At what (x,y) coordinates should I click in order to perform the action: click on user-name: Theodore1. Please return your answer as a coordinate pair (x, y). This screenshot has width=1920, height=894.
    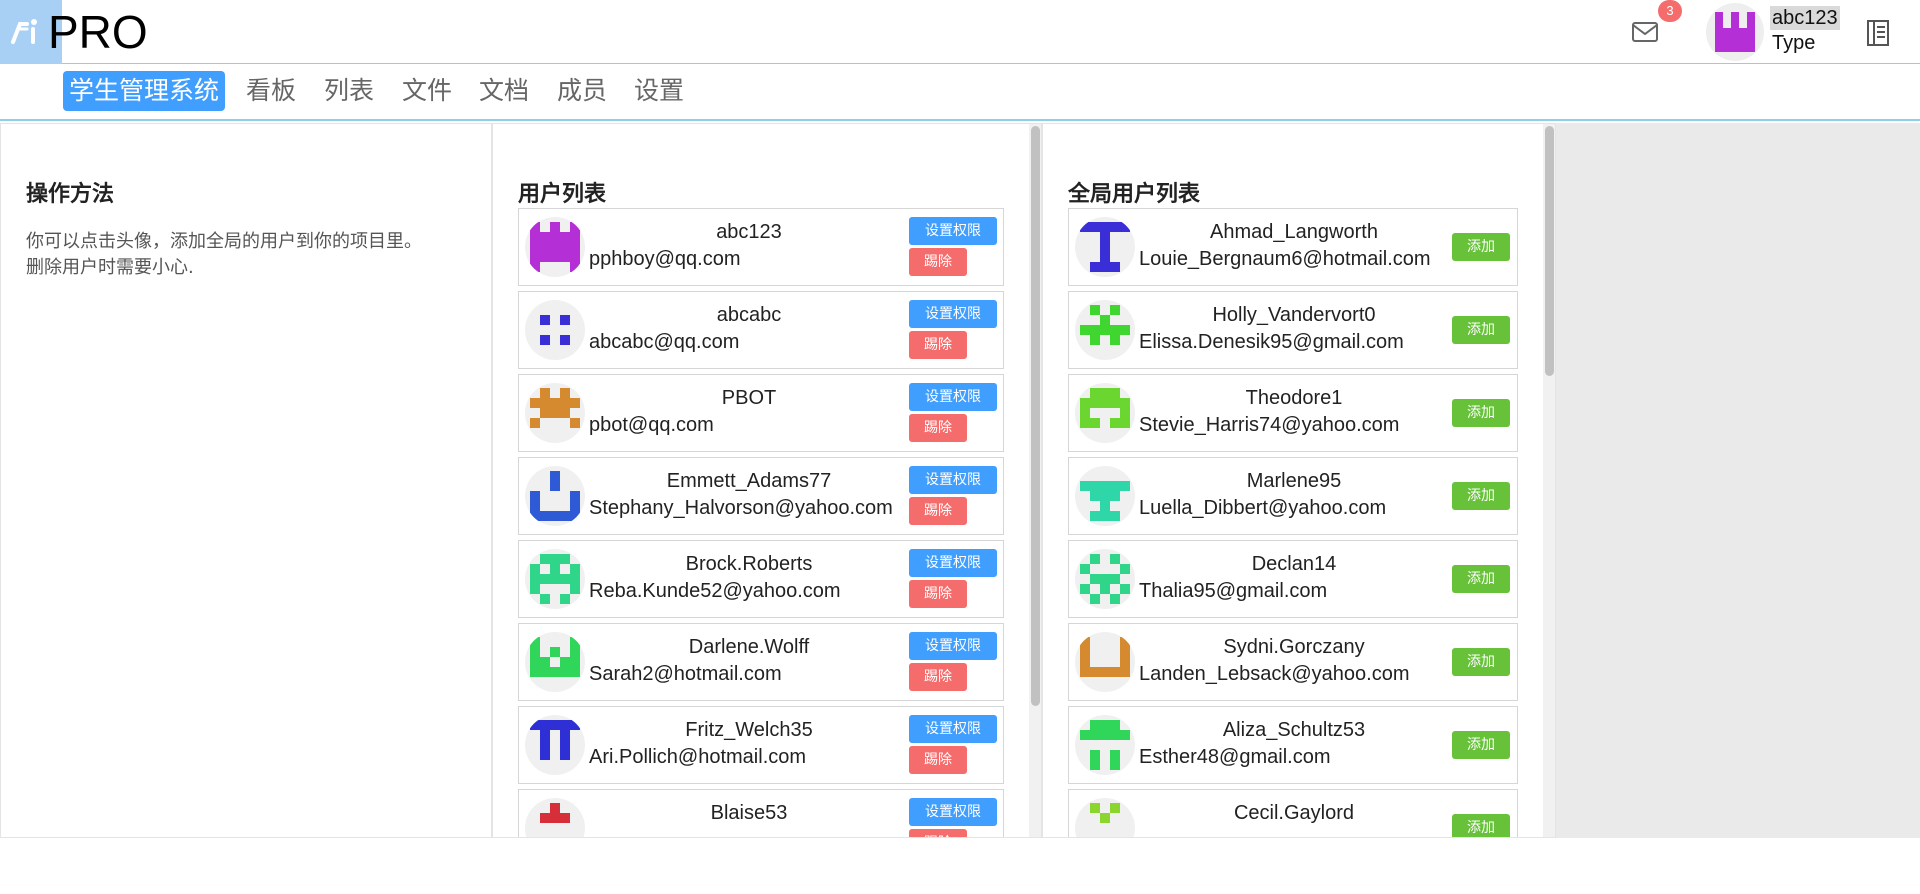
    Looking at the image, I should click on (1294, 398).